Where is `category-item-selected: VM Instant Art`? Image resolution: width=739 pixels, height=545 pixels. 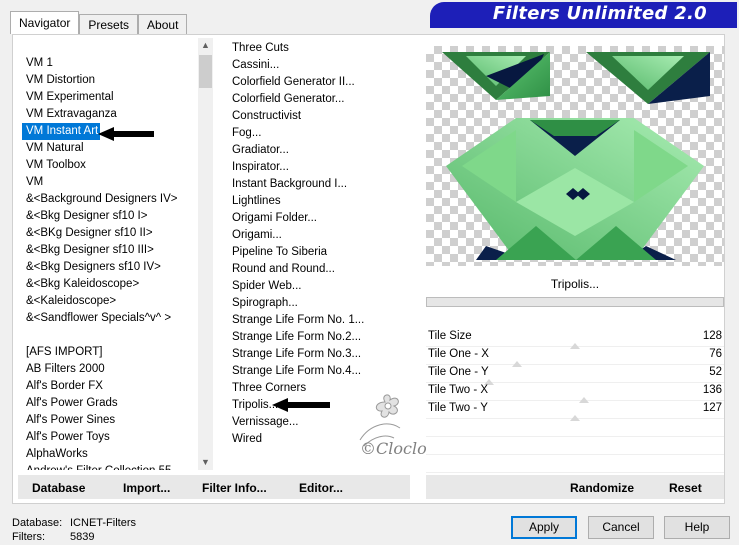 category-item-selected: VM Instant Art is located at coordinates (61, 131).